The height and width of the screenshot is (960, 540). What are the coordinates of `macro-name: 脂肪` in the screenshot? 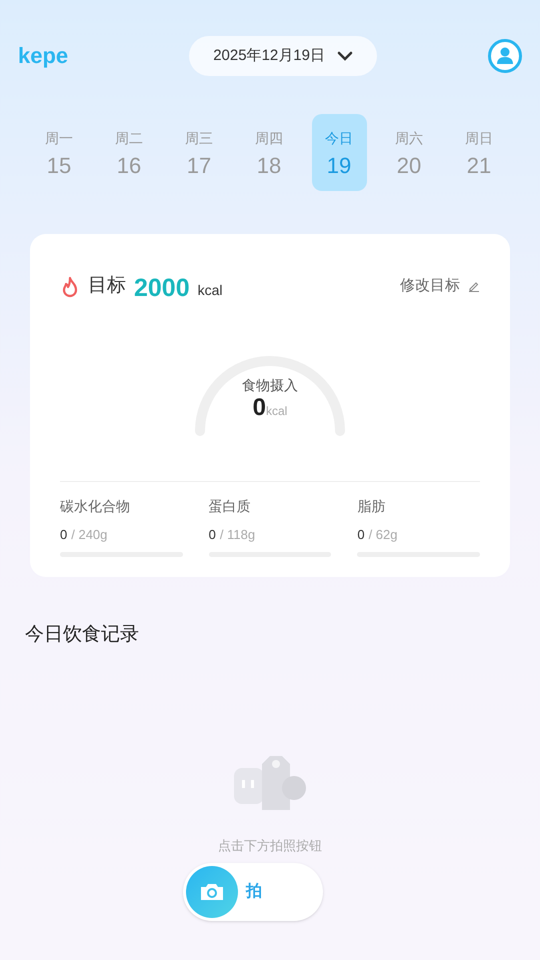 It's located at (371, 506).